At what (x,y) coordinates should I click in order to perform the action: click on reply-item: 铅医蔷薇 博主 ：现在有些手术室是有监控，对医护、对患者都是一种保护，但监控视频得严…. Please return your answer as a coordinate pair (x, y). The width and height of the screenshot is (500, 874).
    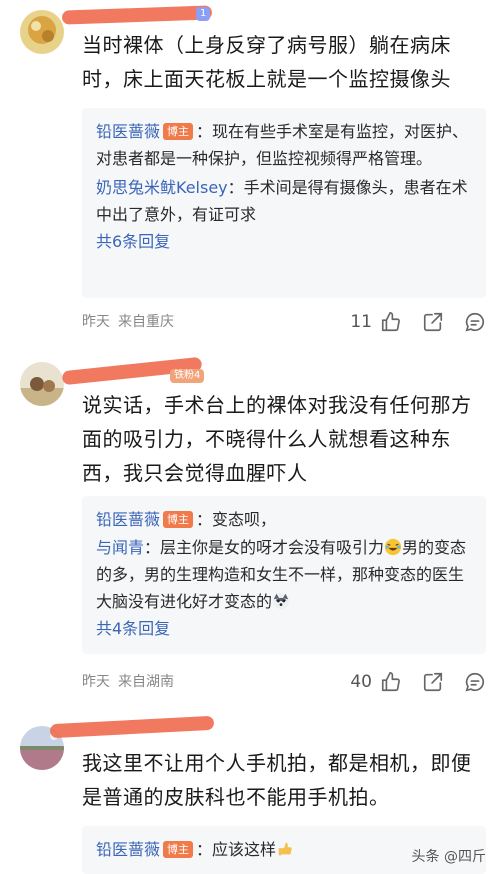
    Looking at the image, I should click on (284, 145).